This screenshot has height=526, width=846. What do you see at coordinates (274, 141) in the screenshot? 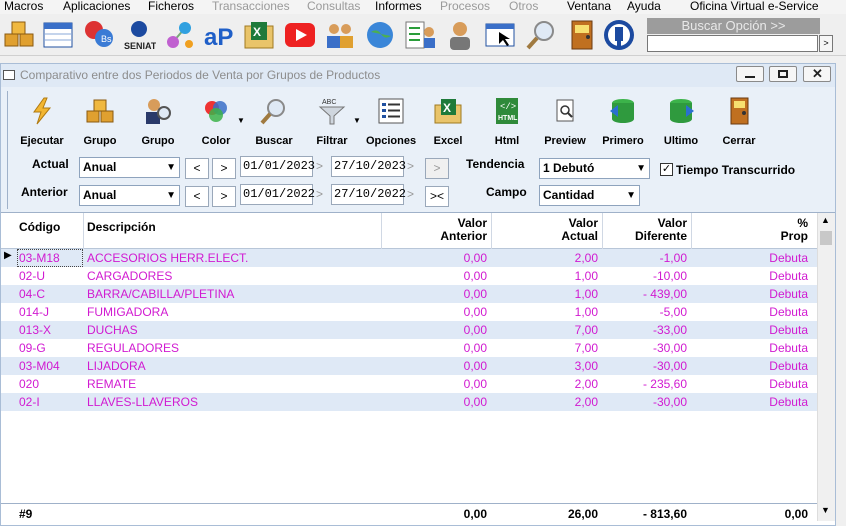
I see `buscar-label: Buscar` at bounding box center [274, 141].